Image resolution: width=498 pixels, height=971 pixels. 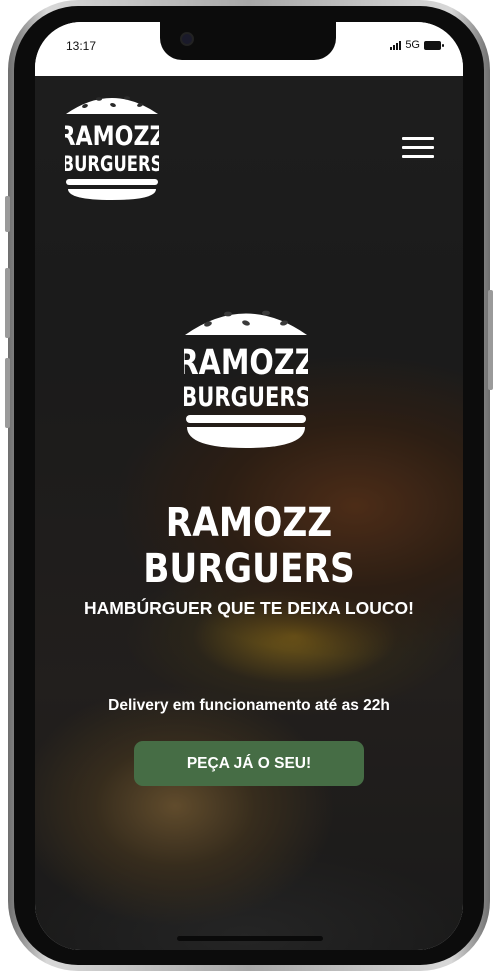 I want to click on order-now-button: PEÇA JÁ O SEU!, so click(x=249, y=763).